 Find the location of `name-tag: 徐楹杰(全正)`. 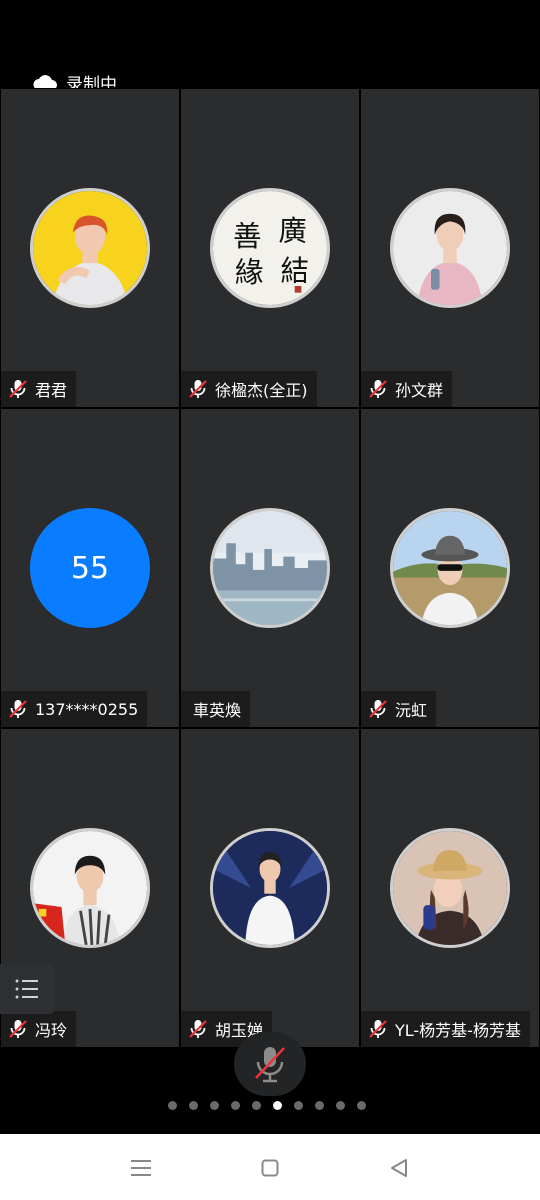

name-tag: 徐楹杰(全正) is located at coordinates (249, 389).